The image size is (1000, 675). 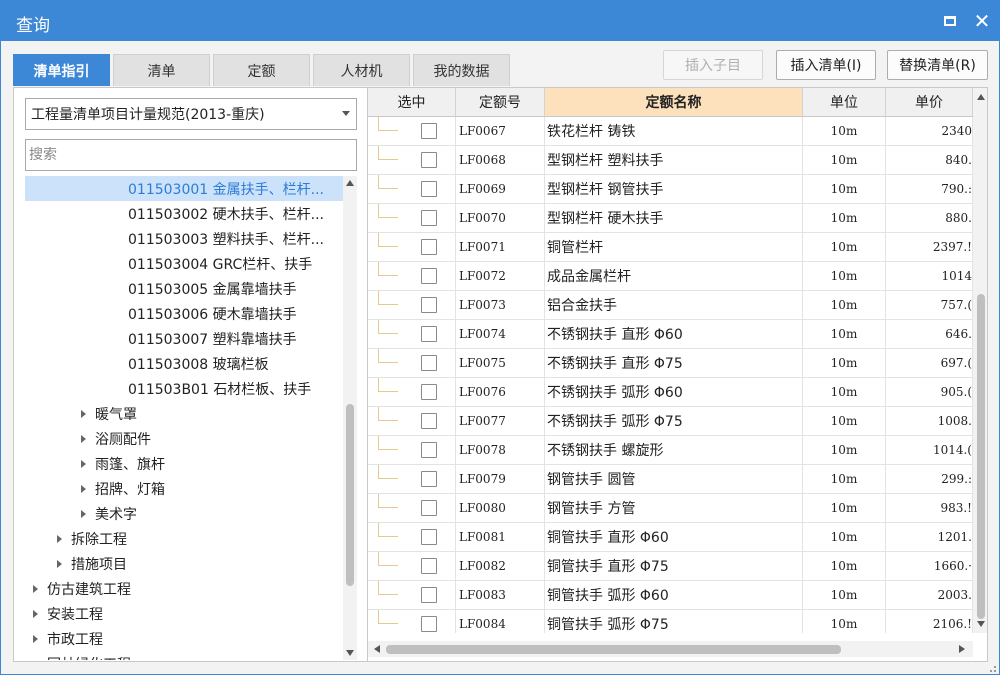 What do you see at coordinates (184, 563) in the screenshot?
I see `tree-item: 措施项目` at bounding box center [184, 563].